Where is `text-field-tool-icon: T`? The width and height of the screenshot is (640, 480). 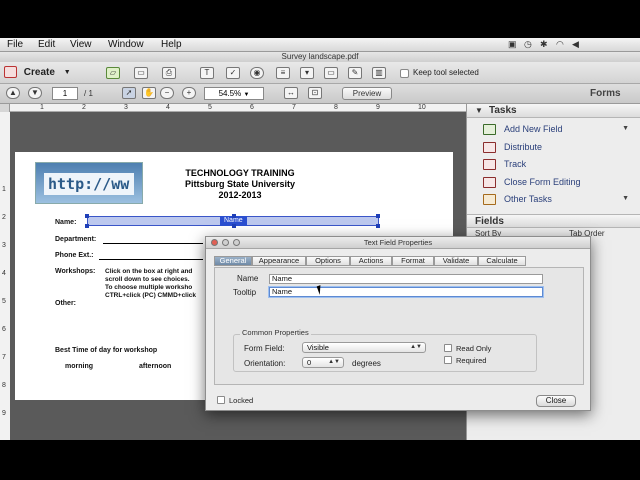
text-field-tool-icon: T is located at coordinates (207, 73).